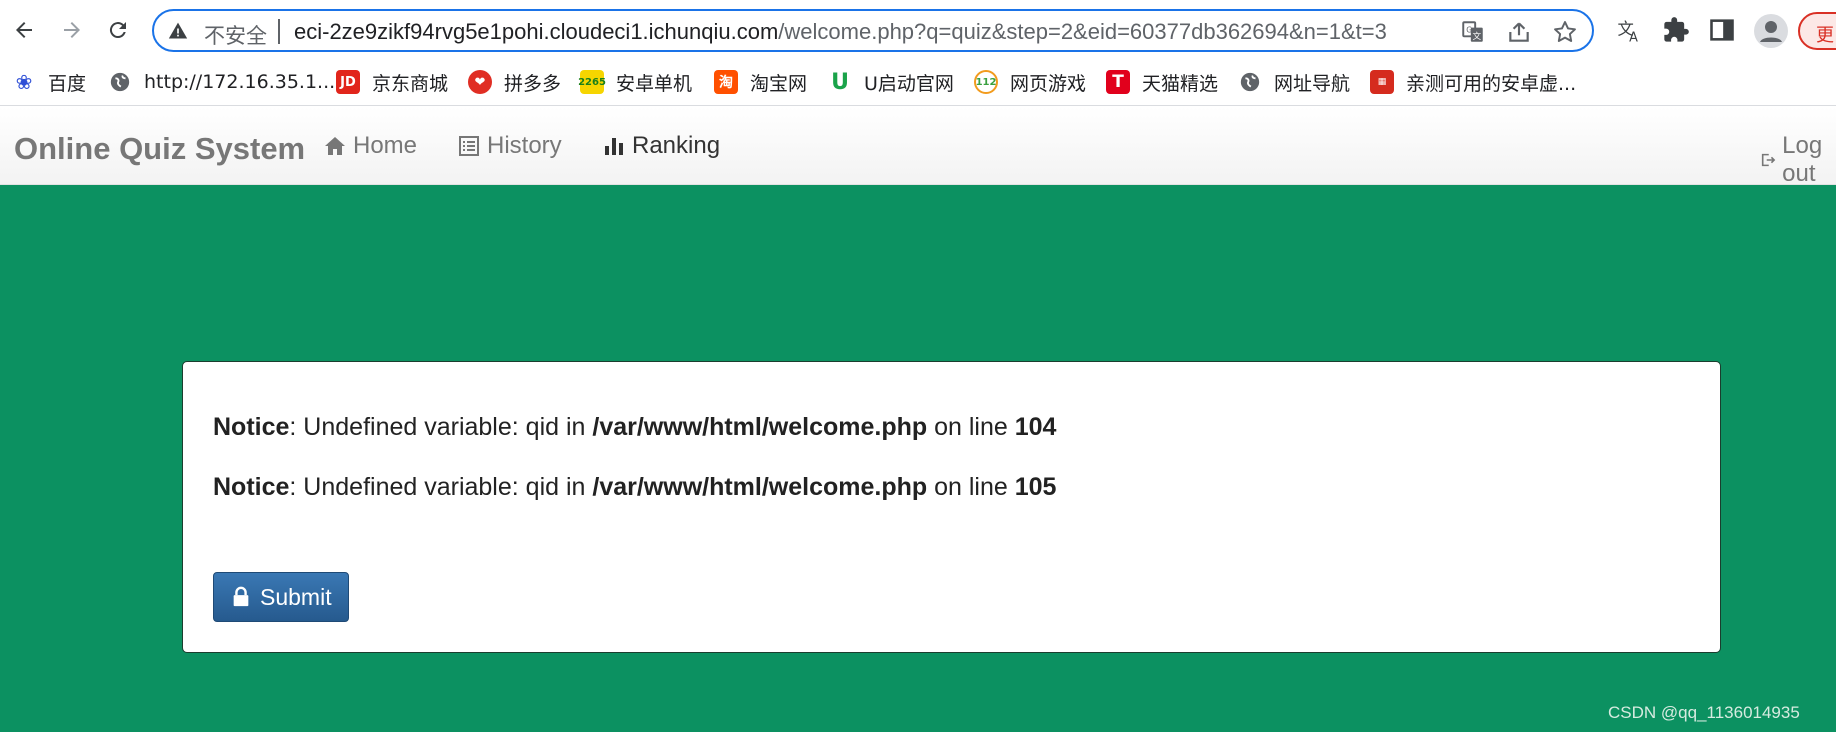 Image resolution: width=1836 pixels, height=732 pixels. What do you see at coordinates (469, 146) in the screenshot?
I see `list-alt-icon` at bounding box center [469, 146].